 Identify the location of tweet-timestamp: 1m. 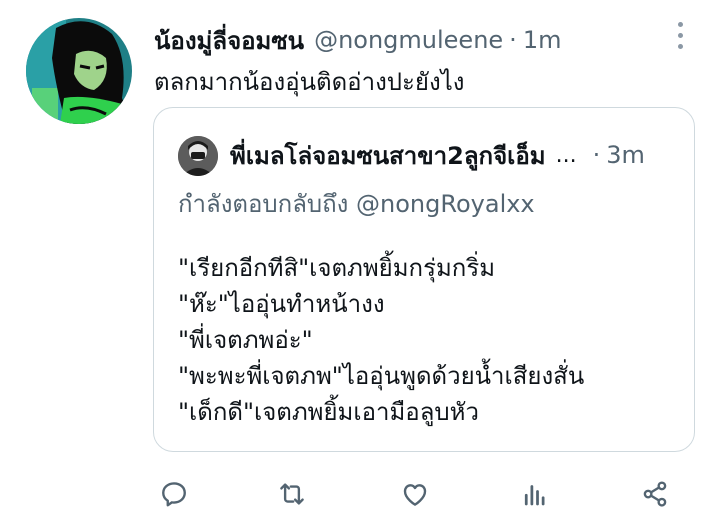
(542, 40).